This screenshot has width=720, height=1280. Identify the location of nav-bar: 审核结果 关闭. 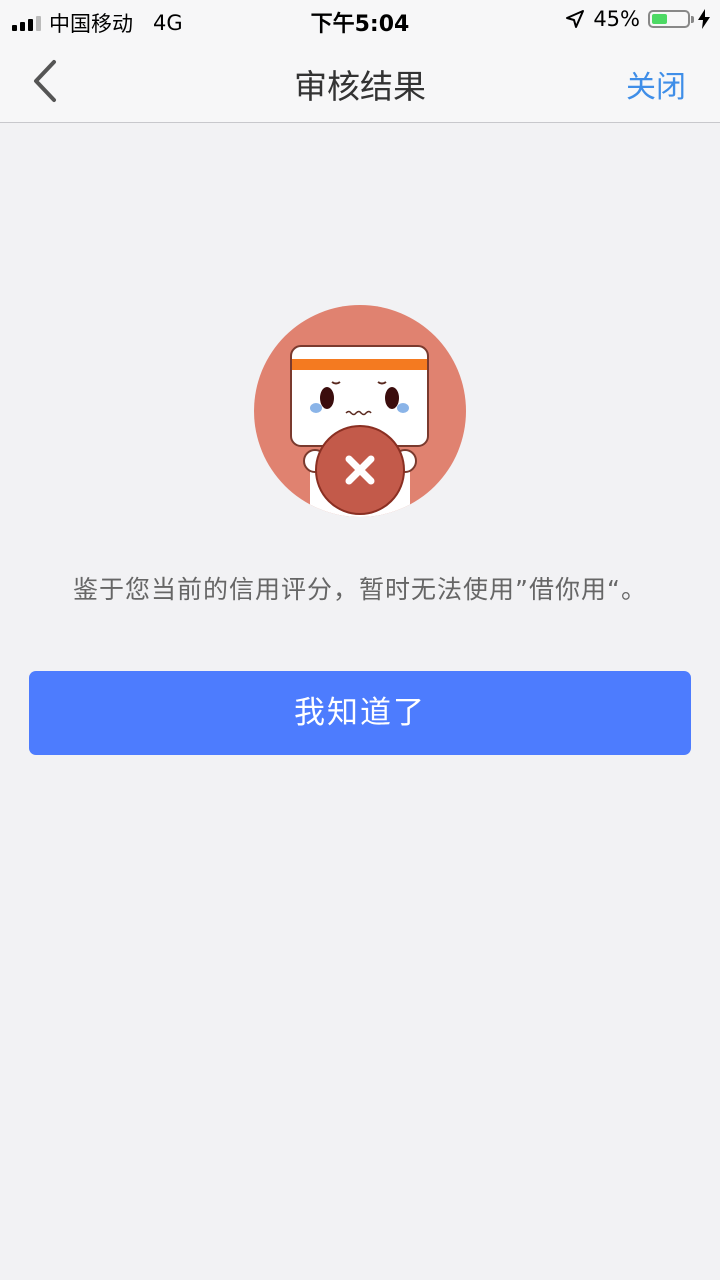
(360, 81).